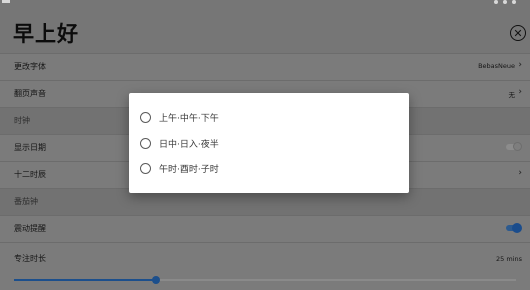  I want to click on setting-label: 显示日期, so click(30, 147).